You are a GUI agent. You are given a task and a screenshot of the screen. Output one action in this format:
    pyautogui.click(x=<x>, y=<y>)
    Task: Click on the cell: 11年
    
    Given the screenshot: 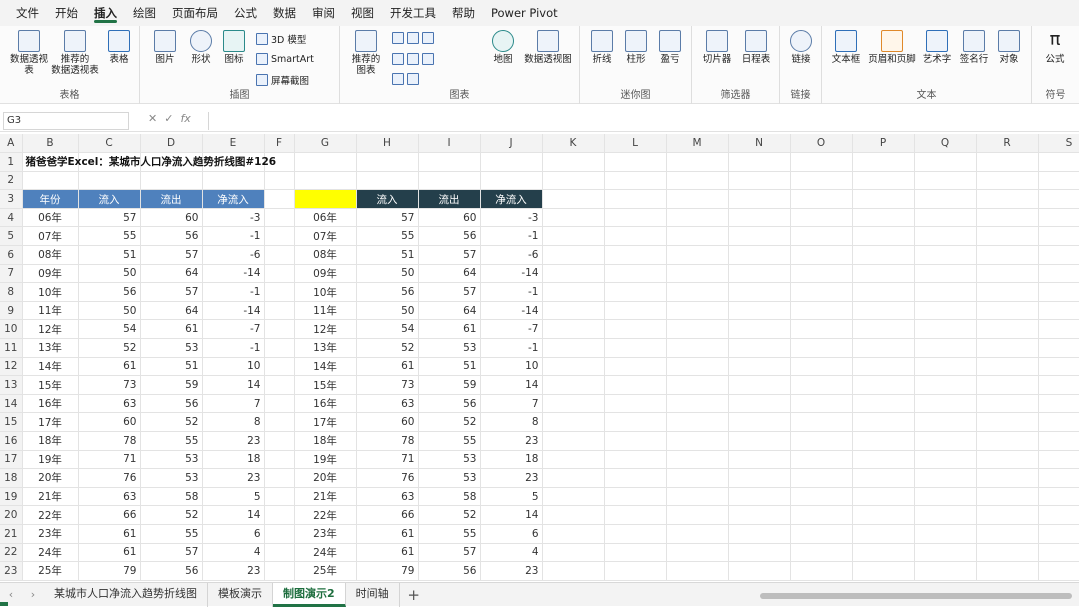 What is the action you would take?
    pyautogui.click(x=50, y=311)
    